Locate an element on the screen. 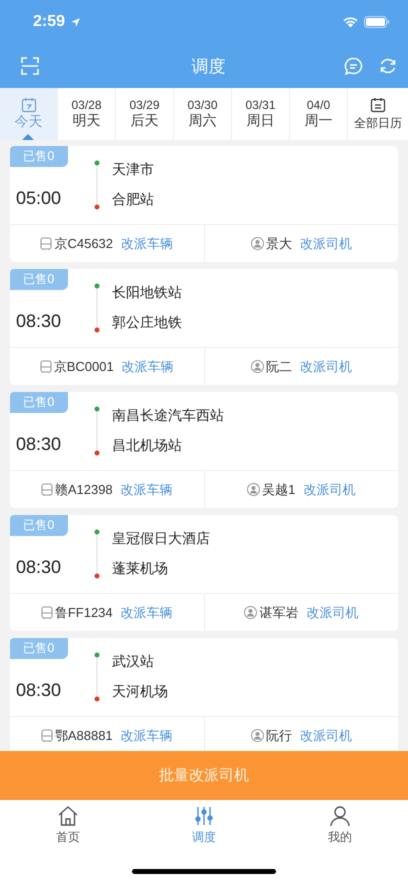 The height and width of the screenshot is (883, 408). trip-card: 已售0 08:30 长阳地铁站 郭公庄地铁 is located at coordinates (204, 308).